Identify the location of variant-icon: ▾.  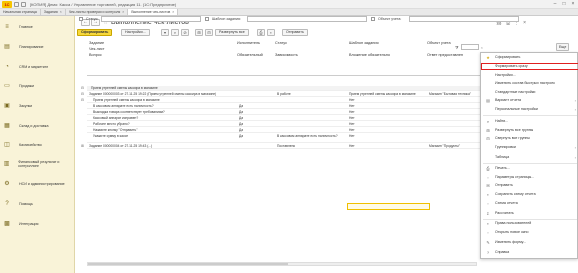
(165, 32).